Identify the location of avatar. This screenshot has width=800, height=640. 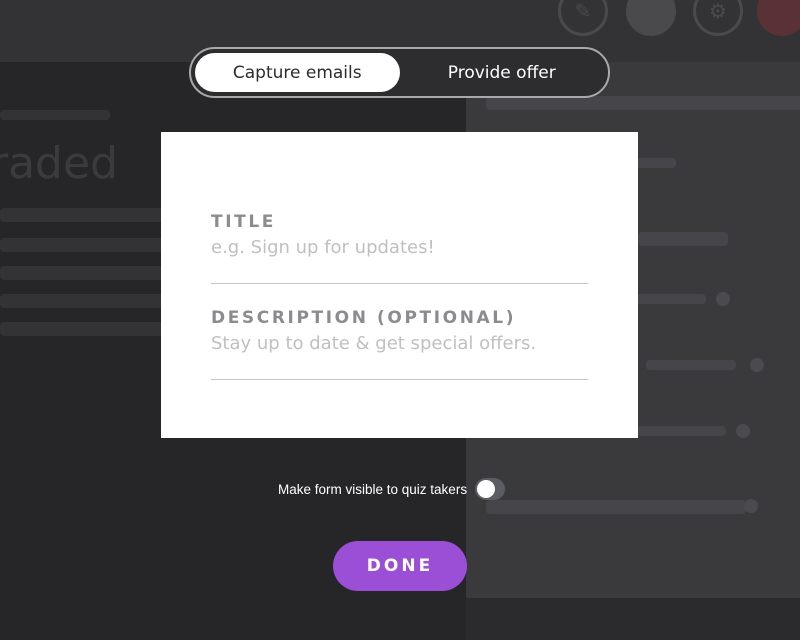
(778, 18).